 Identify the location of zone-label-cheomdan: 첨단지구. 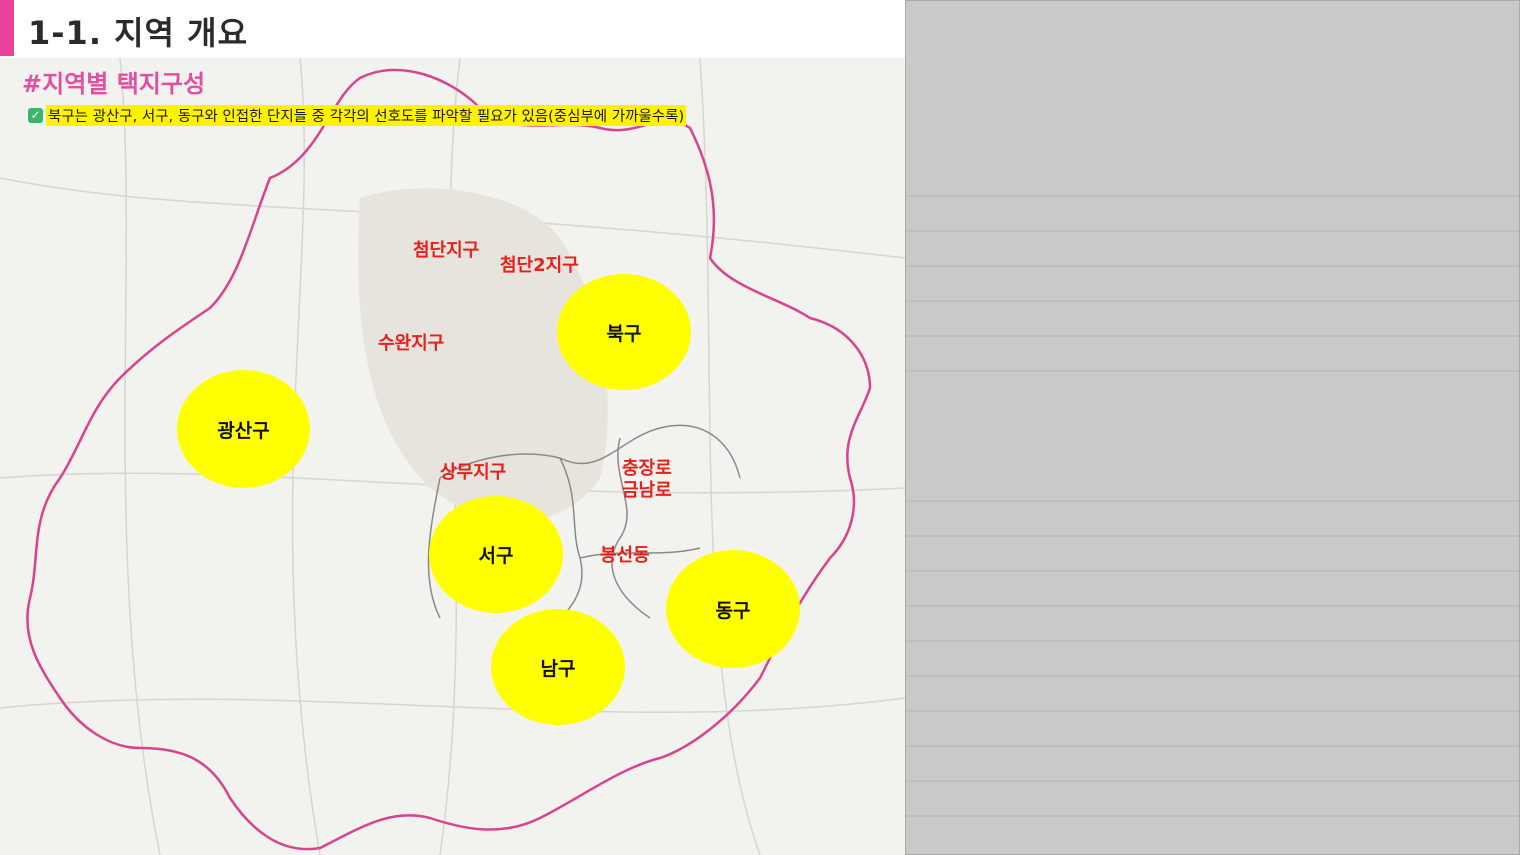
(446, 250).